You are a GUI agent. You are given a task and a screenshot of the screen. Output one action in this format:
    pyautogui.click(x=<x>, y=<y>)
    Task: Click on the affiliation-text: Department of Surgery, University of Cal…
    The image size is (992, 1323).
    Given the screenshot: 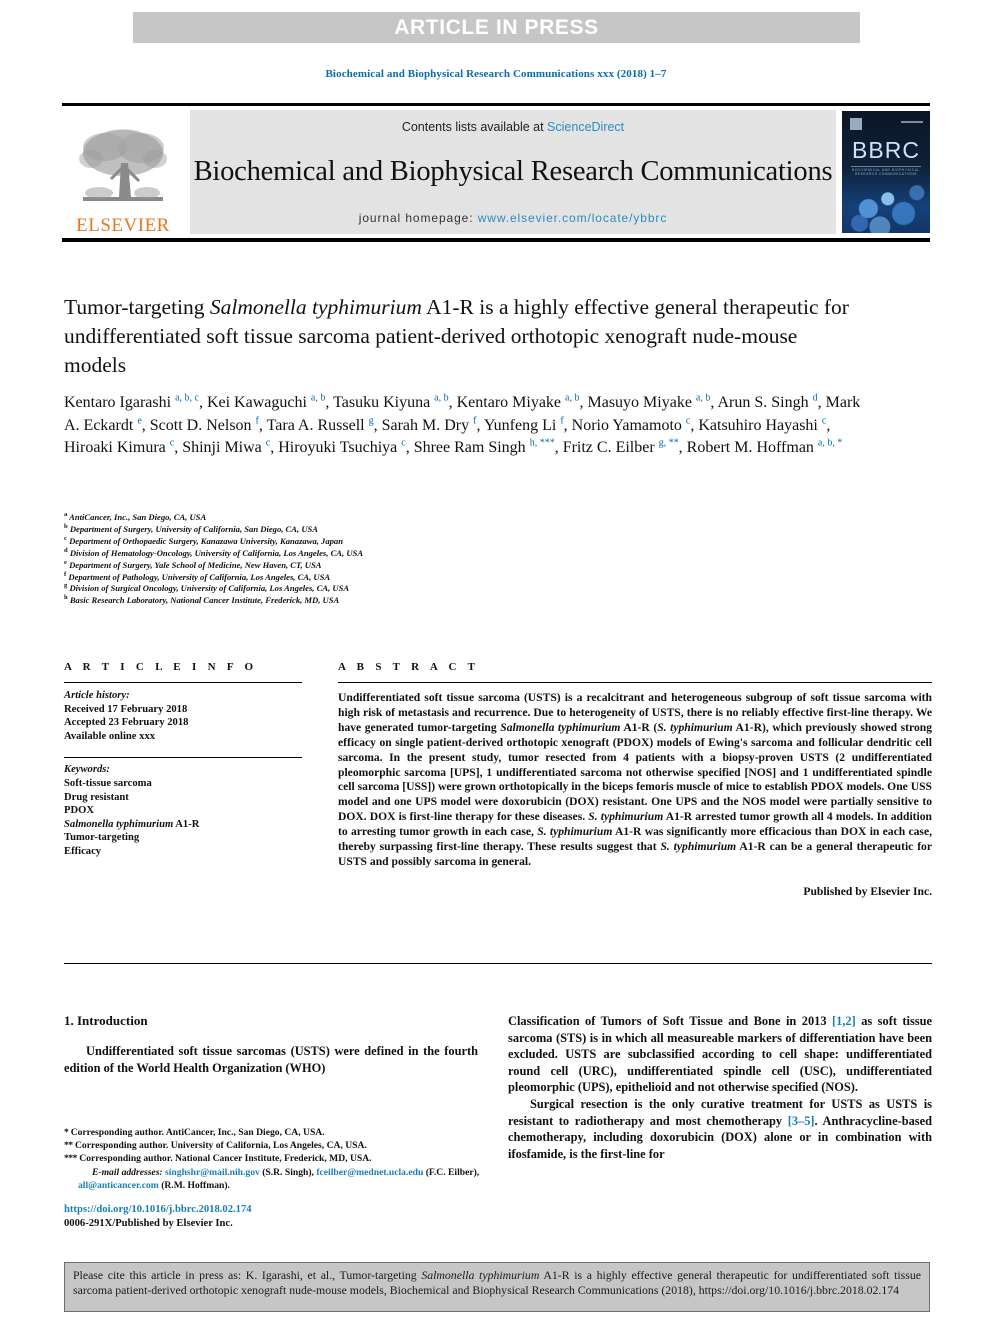 What is the action you would take?
    pyautogui.click(x=194, y=528)
    